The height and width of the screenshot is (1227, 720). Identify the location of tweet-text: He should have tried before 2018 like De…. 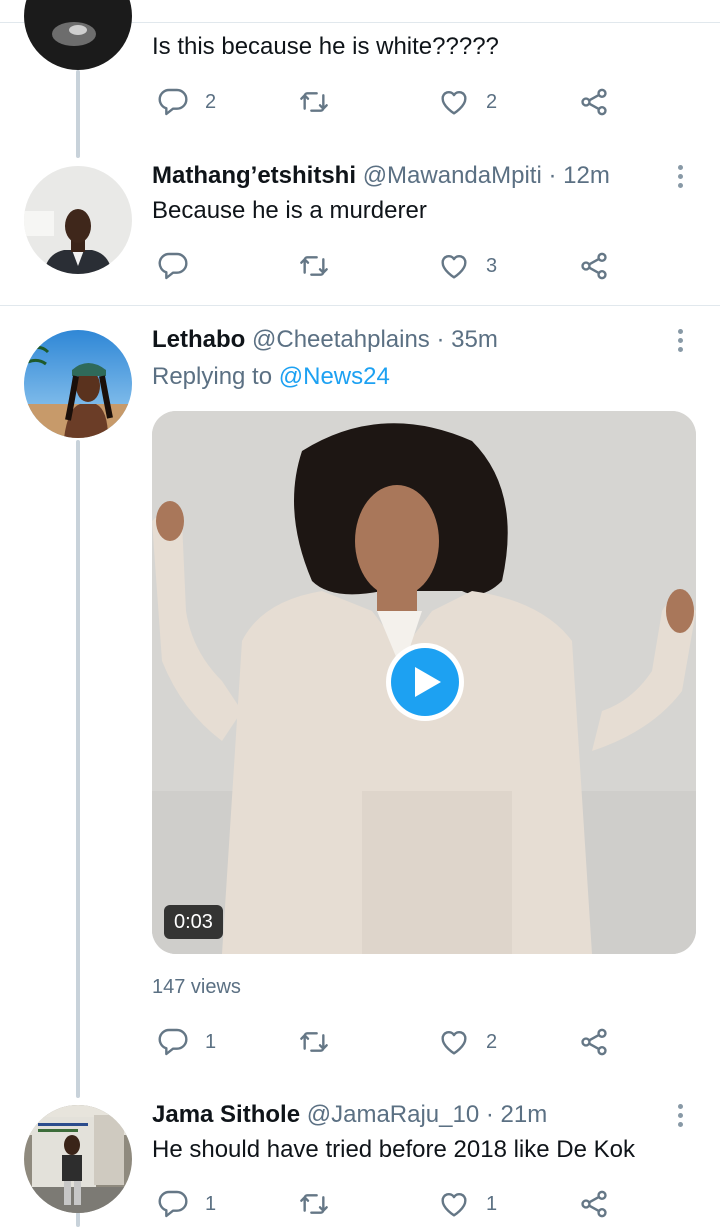
(393, 1149).